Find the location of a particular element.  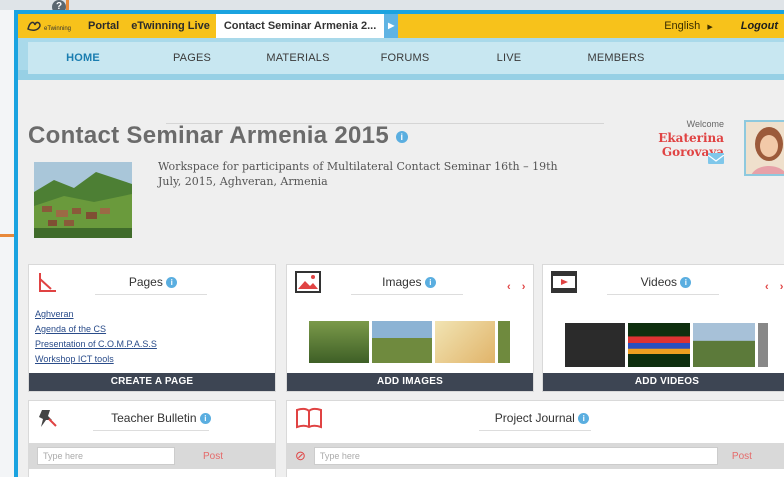

journal-post-button: Post is located at coordinates (742, 456).